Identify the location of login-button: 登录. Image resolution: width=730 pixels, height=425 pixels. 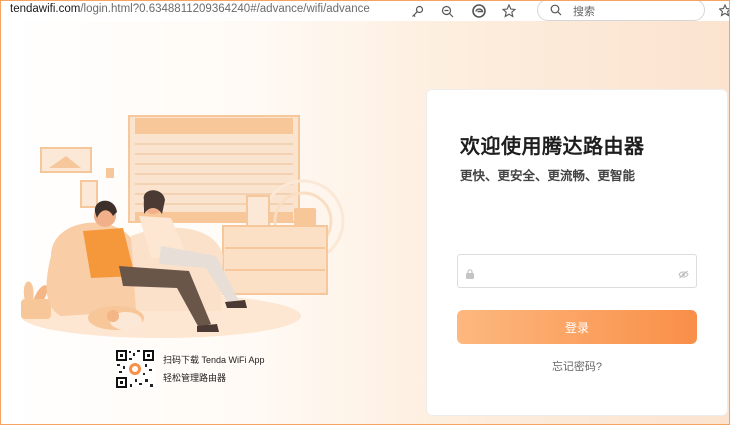
(577, 327).